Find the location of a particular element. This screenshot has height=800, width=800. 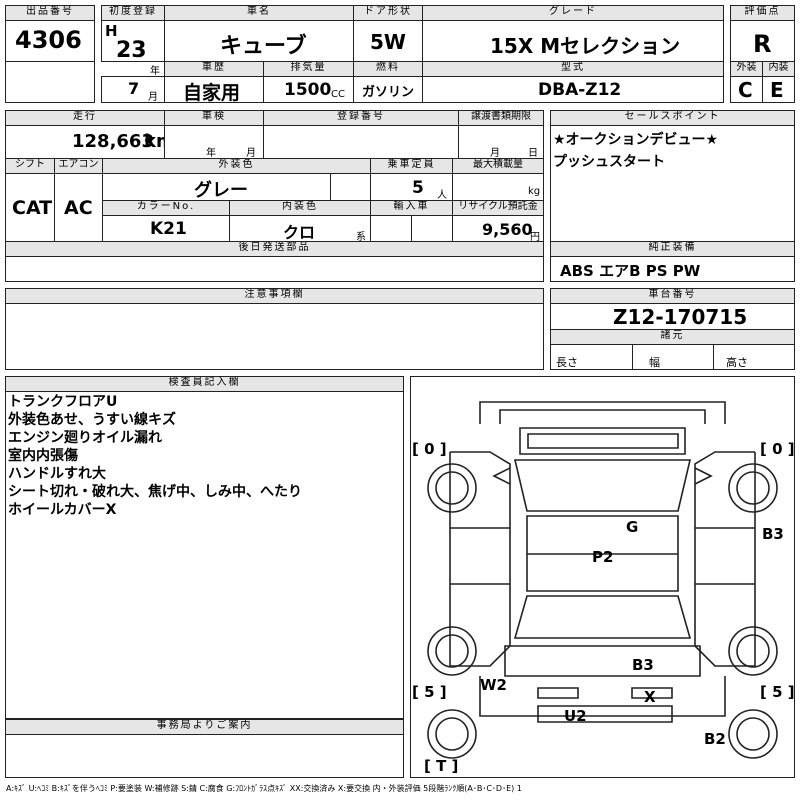

model-header: 型式 is located at coordinates (573, 69).